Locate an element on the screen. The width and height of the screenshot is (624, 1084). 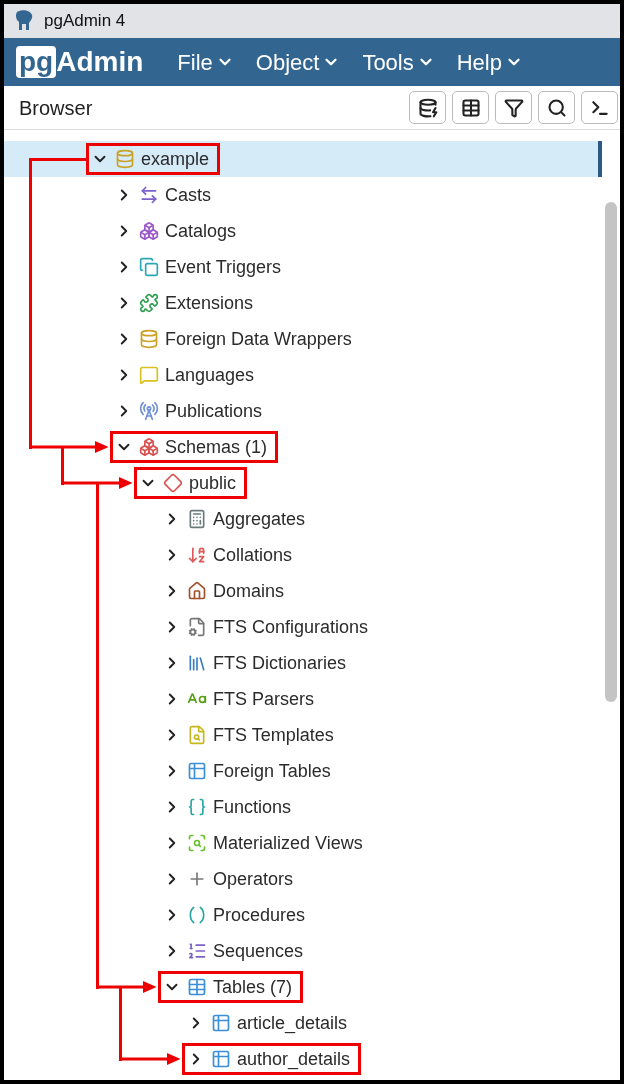
search-icon is located at coordinates (556, 107).